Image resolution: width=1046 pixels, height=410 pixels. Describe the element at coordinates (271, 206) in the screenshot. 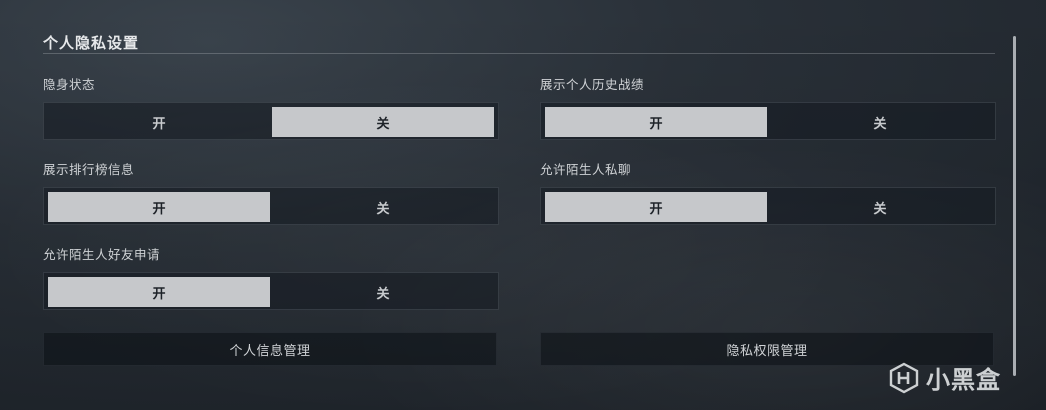

I see `show-leaderboard-toggle: 开 关` at that location.